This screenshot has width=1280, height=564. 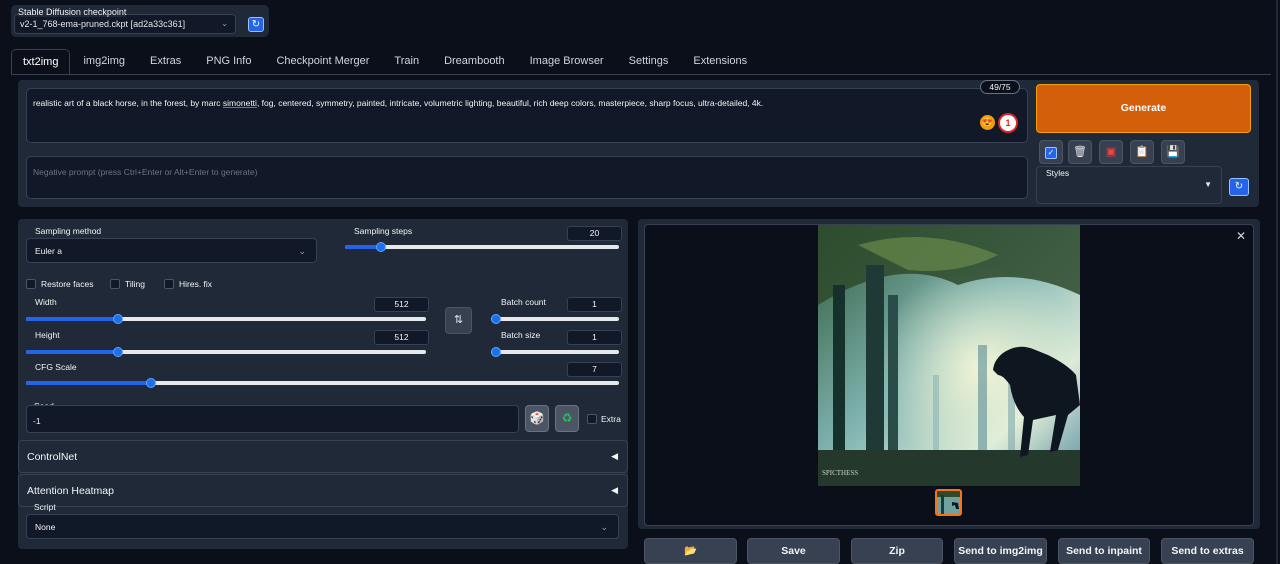 I want to click on generated-image-art: SPICTHESS, so click(x=949, y=355).